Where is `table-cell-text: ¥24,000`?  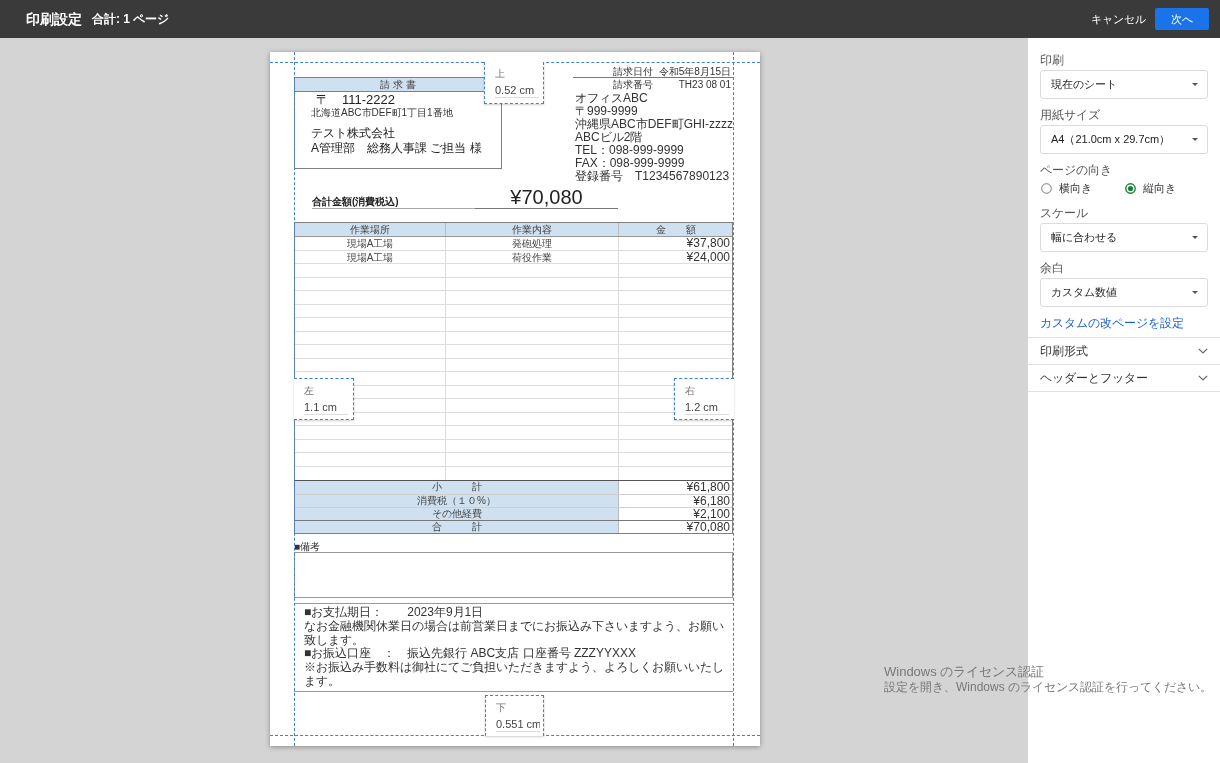 table-cell-text: ¥24,000 is located at coordinates (708, 257).